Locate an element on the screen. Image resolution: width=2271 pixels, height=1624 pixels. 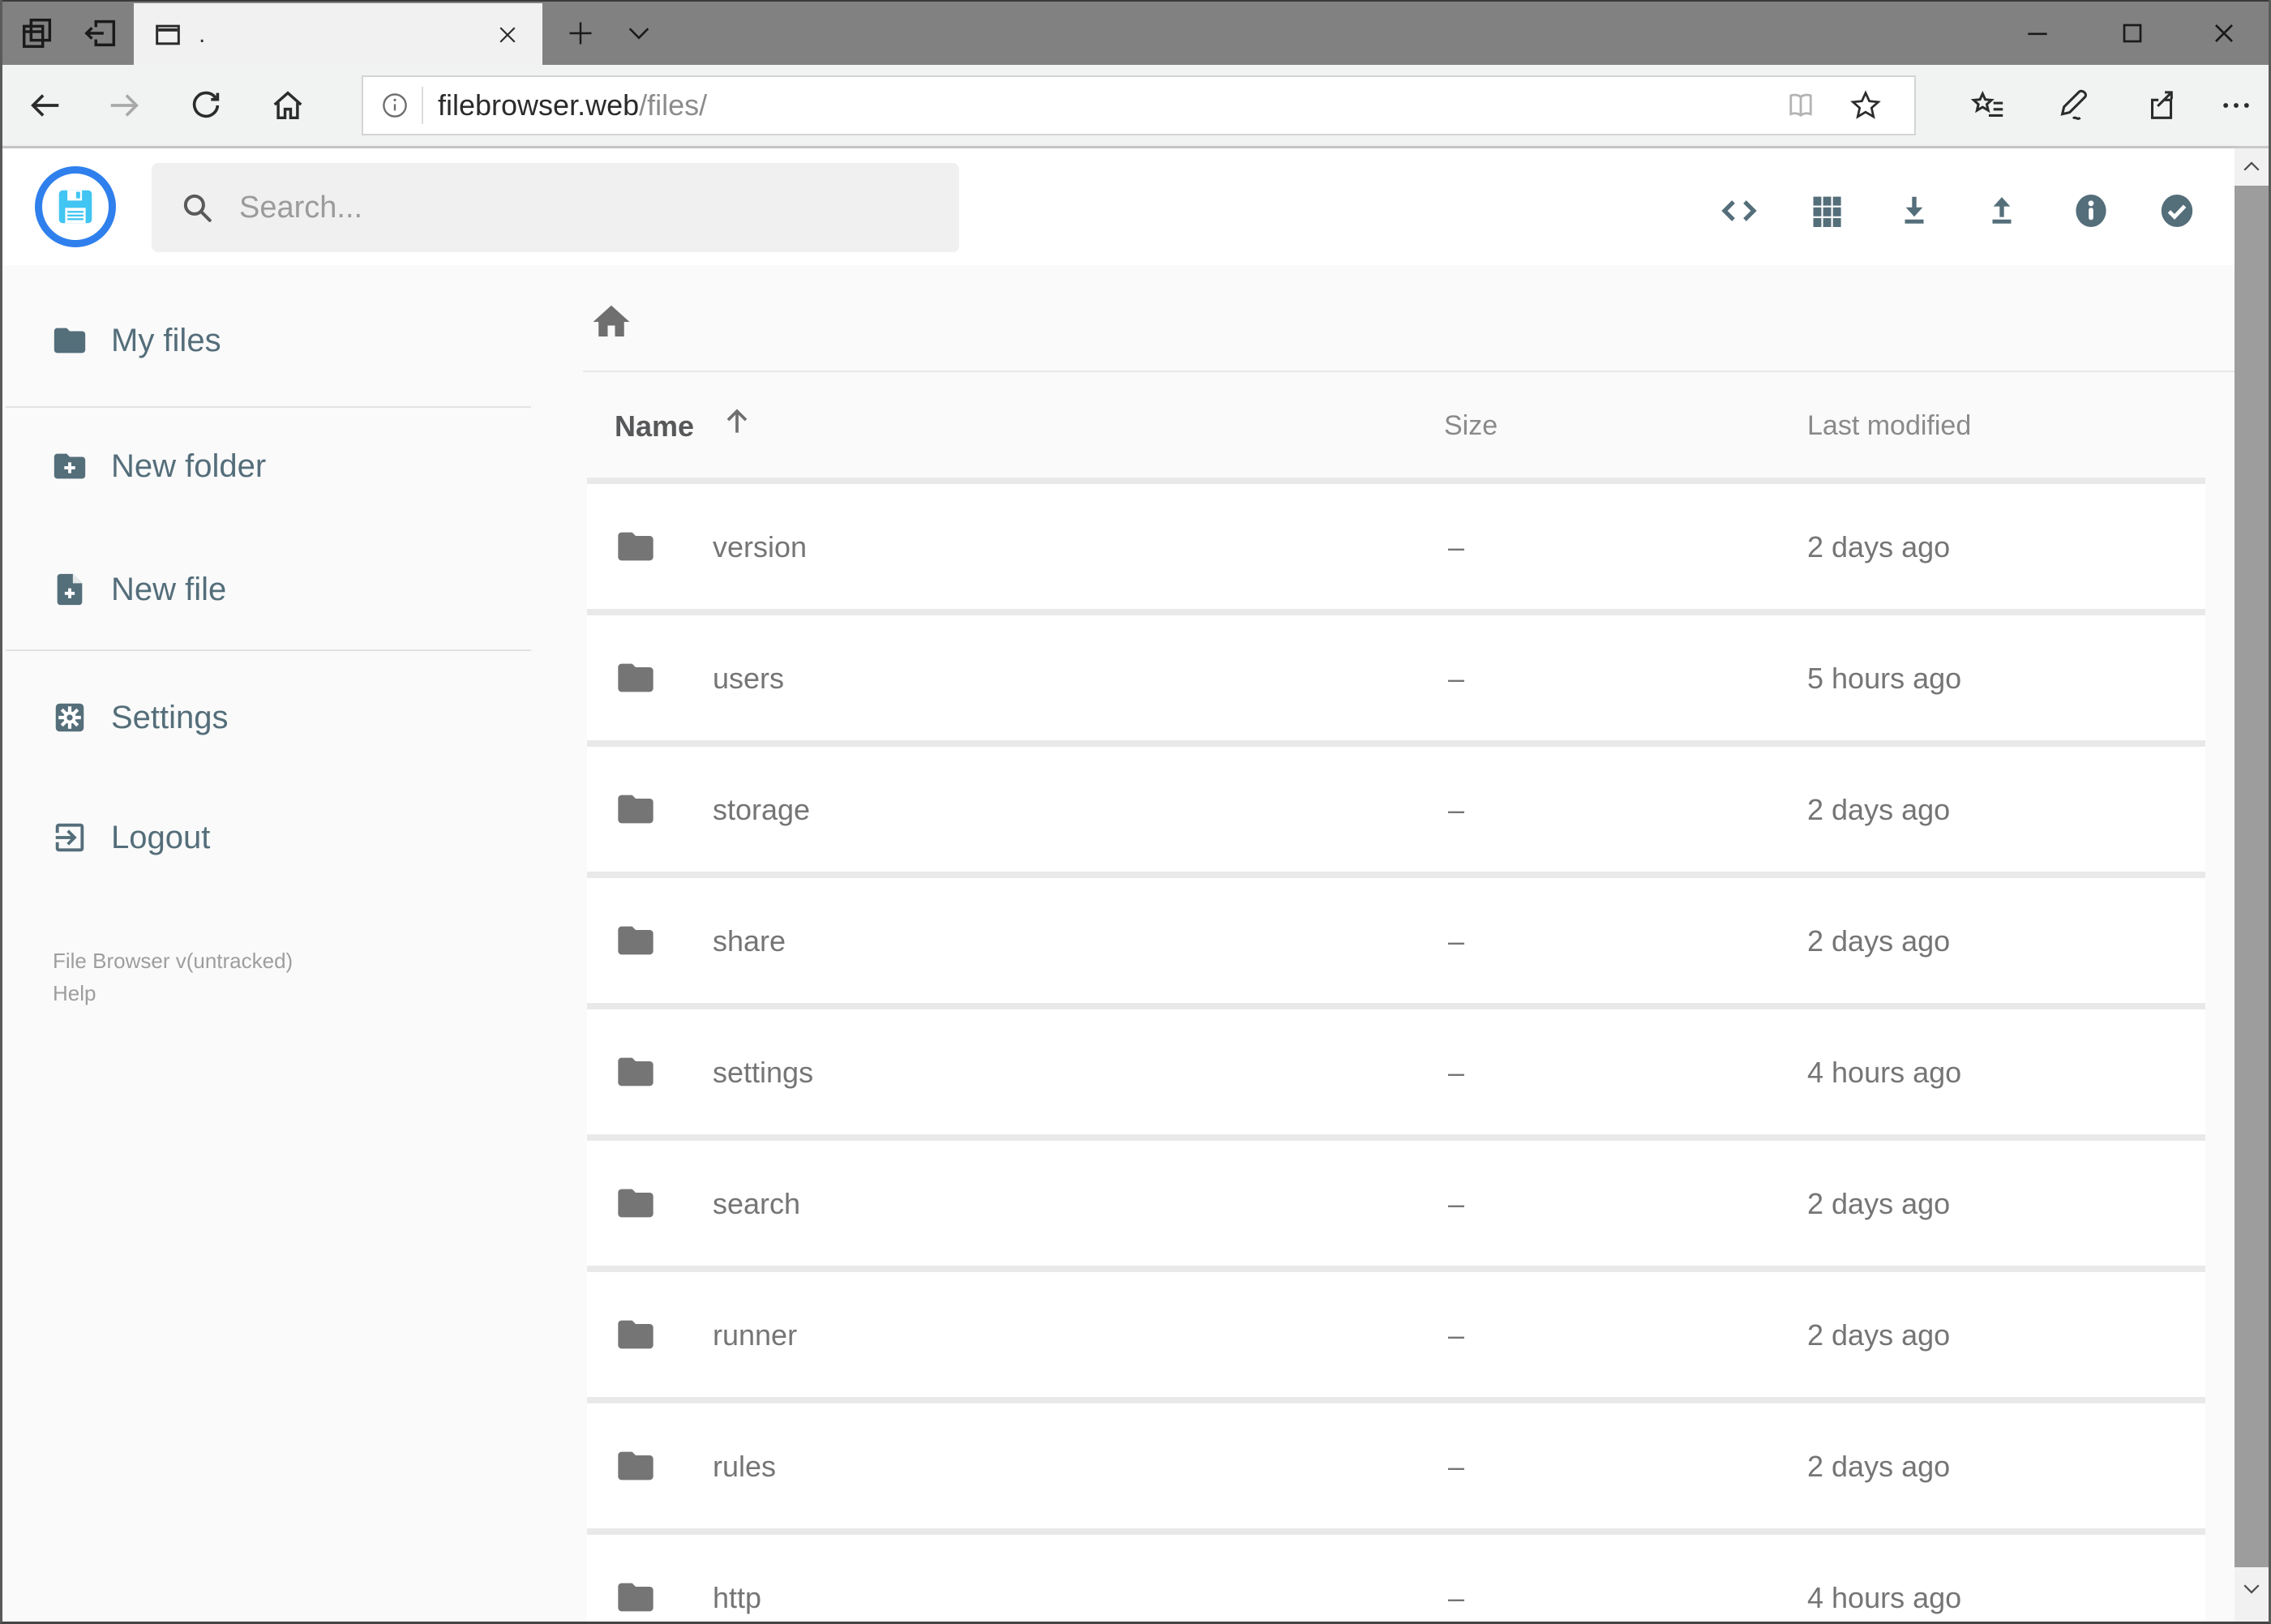
file-row: settings – 4 hours ago is located at coordinates (1396, 1071).